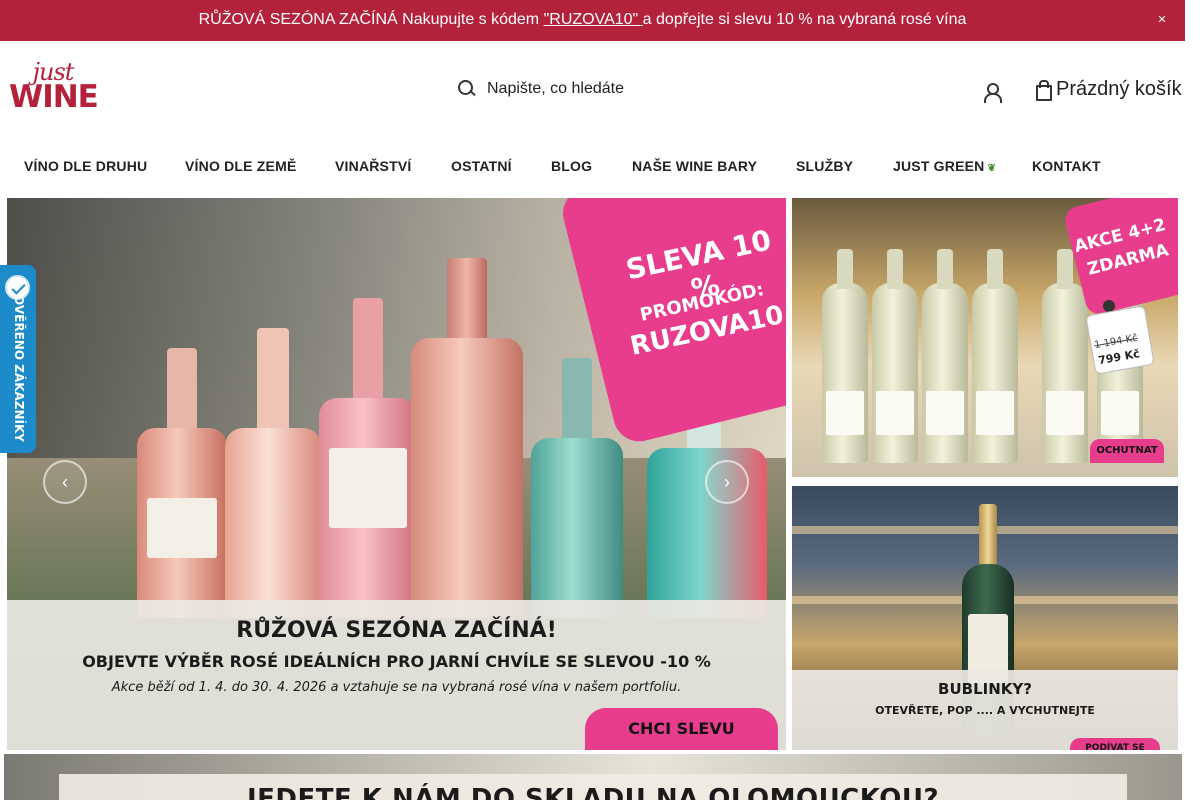  Describe the element at coordinates (85, 166) in the screenshot. I see `nav-item-vino-dle-druhu: VÍNO DLE DRUHU` at that location.